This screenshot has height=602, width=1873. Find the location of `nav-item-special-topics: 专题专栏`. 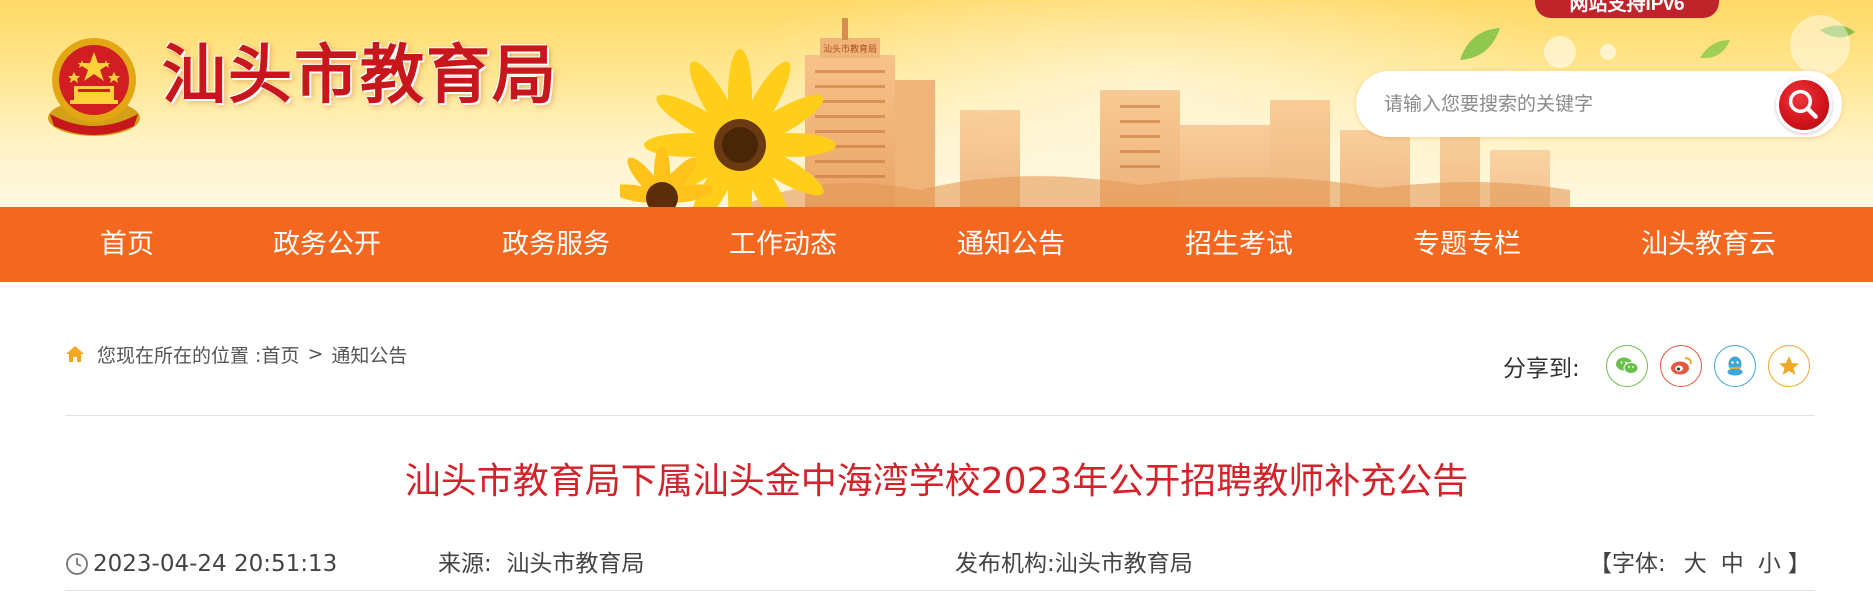

nav-item-special-topics: 专题专栏 is located at coordinates (1467, 244).